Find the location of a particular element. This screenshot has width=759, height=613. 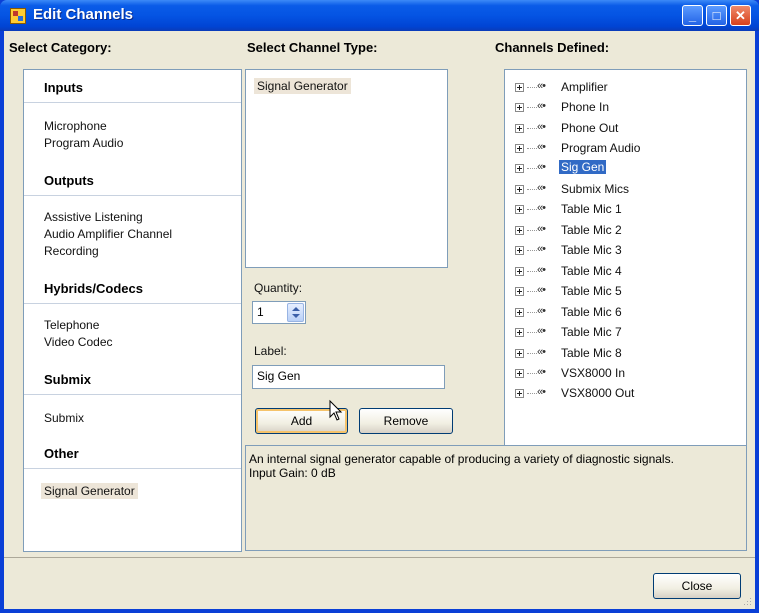

input-gain-text: Input Gain: 0 dB is located at coordinates (292, 473).